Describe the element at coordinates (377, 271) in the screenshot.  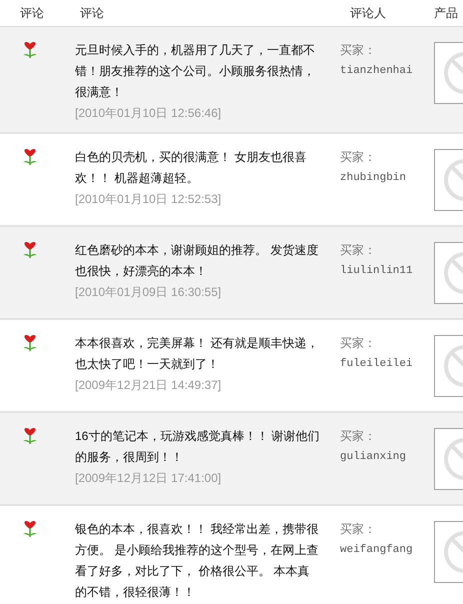
I see `buyer-name: liulinlin11` at that location.